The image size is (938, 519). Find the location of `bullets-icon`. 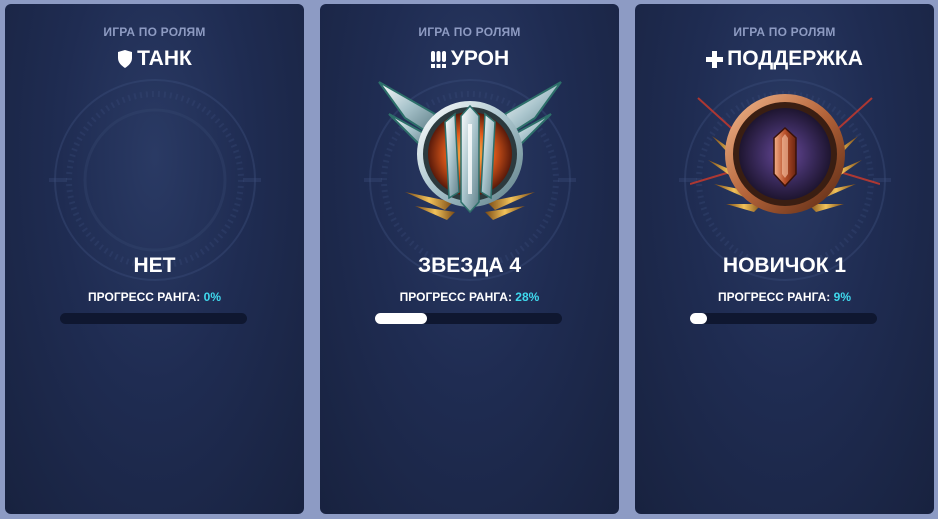

bullets-icon is located at coordinates (438, 59).